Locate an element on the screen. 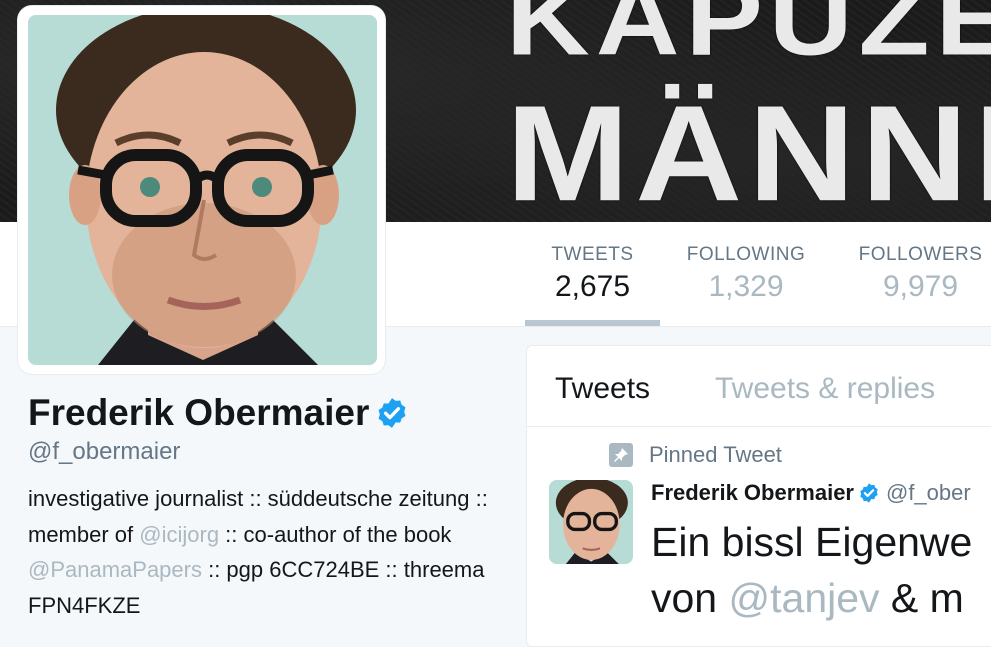  profile-name-row: Frederik Obermaier is located at coordinates (218, 413).